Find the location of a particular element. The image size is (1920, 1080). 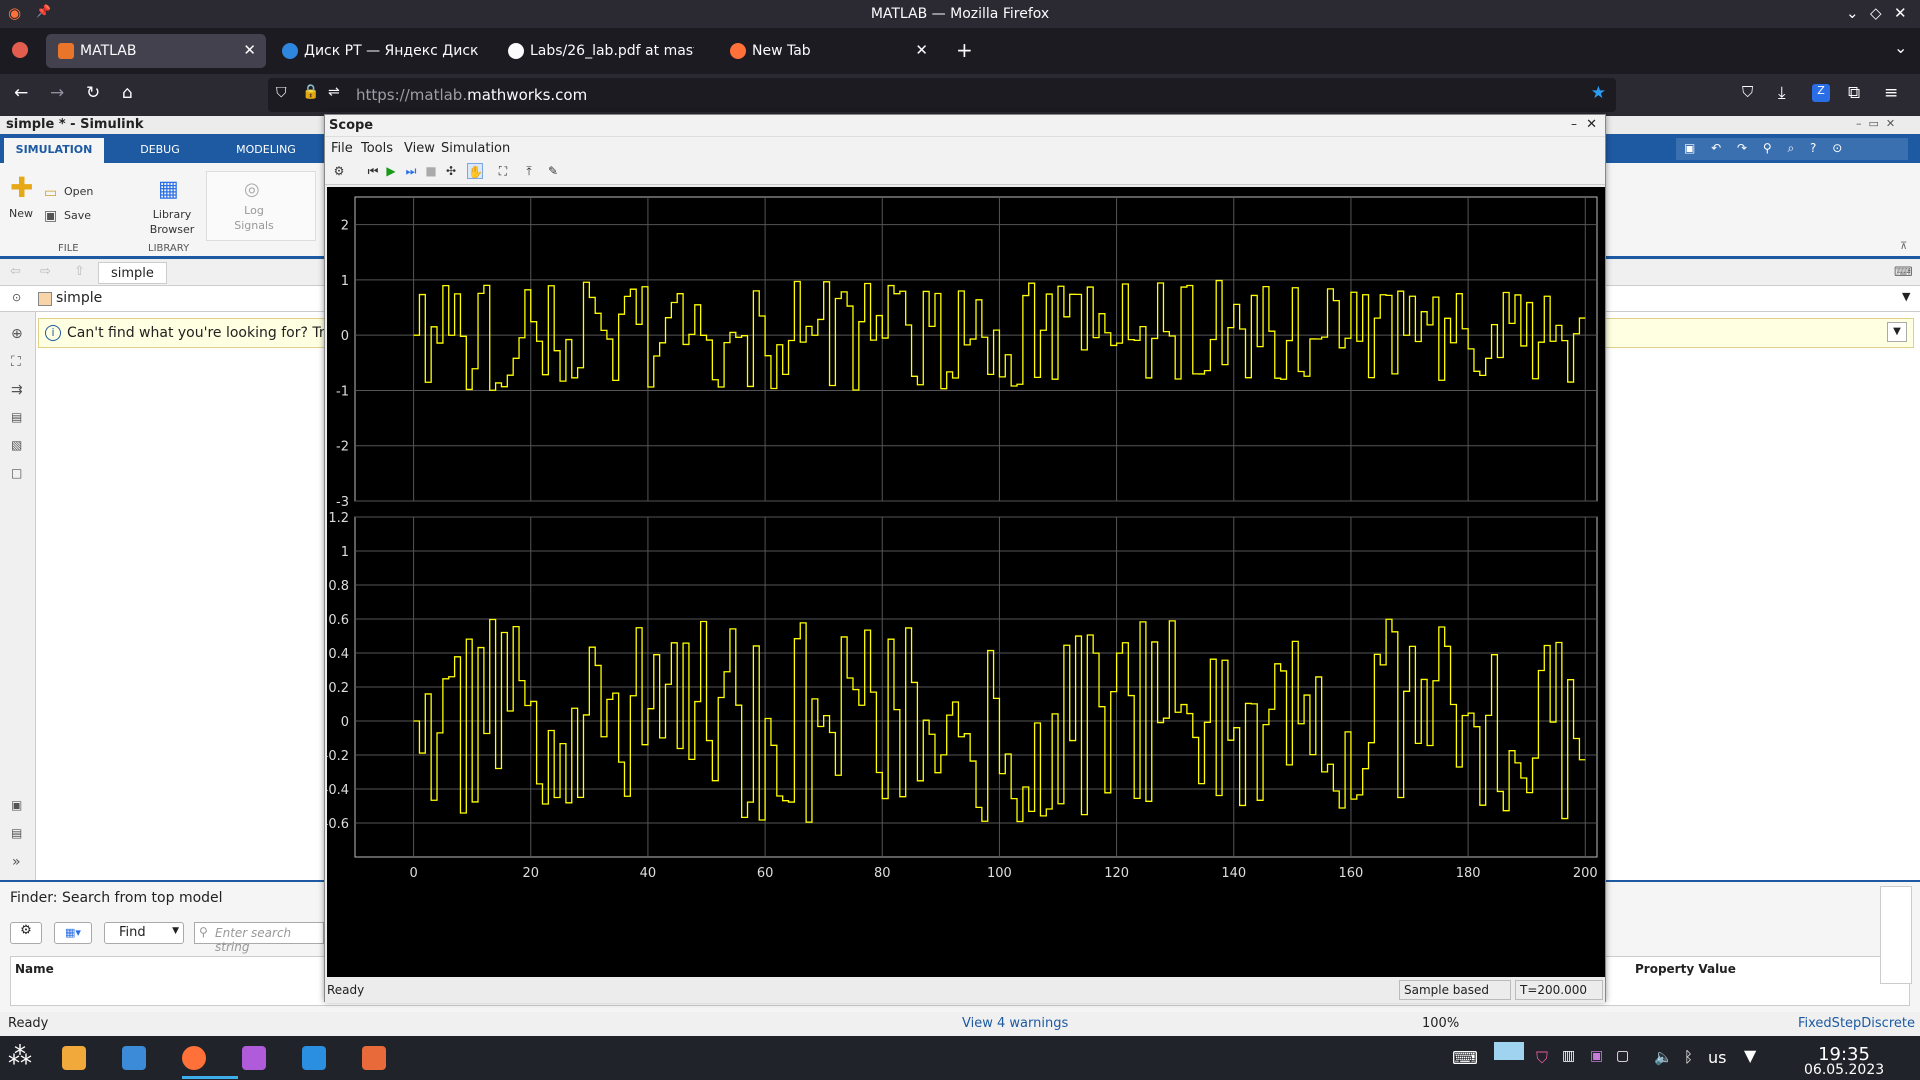

firefox-icon is located at coordinates (194, 1058).